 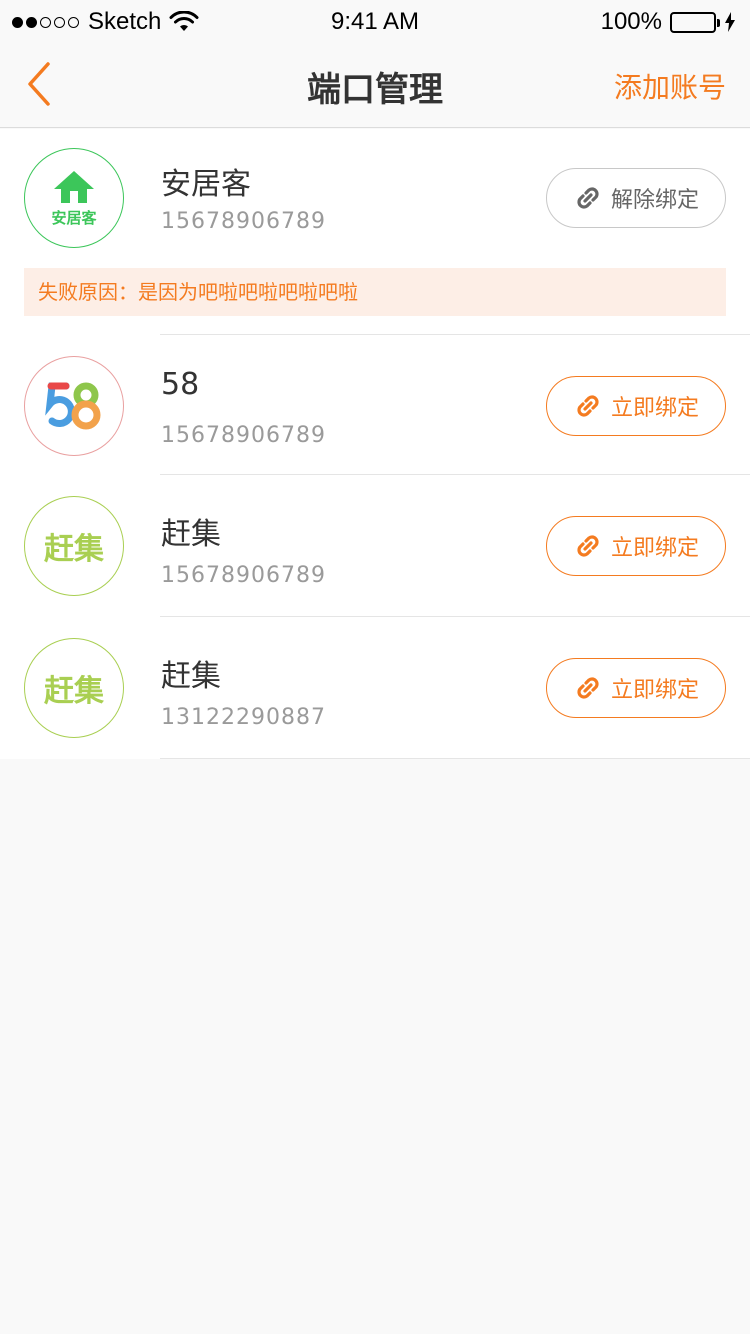 I want to click on battery-percent: 100%, so click(x=631, y=21).